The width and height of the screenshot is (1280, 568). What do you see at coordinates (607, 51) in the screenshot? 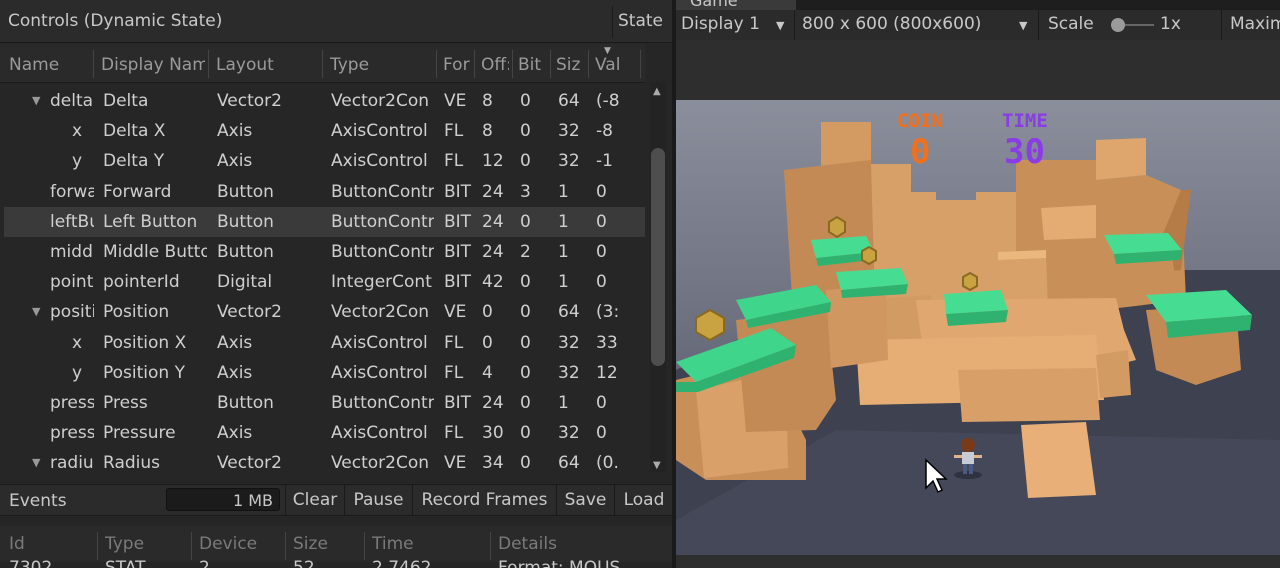
I see `sort-caret-icon: ▼` at bounding box center [607, 51].